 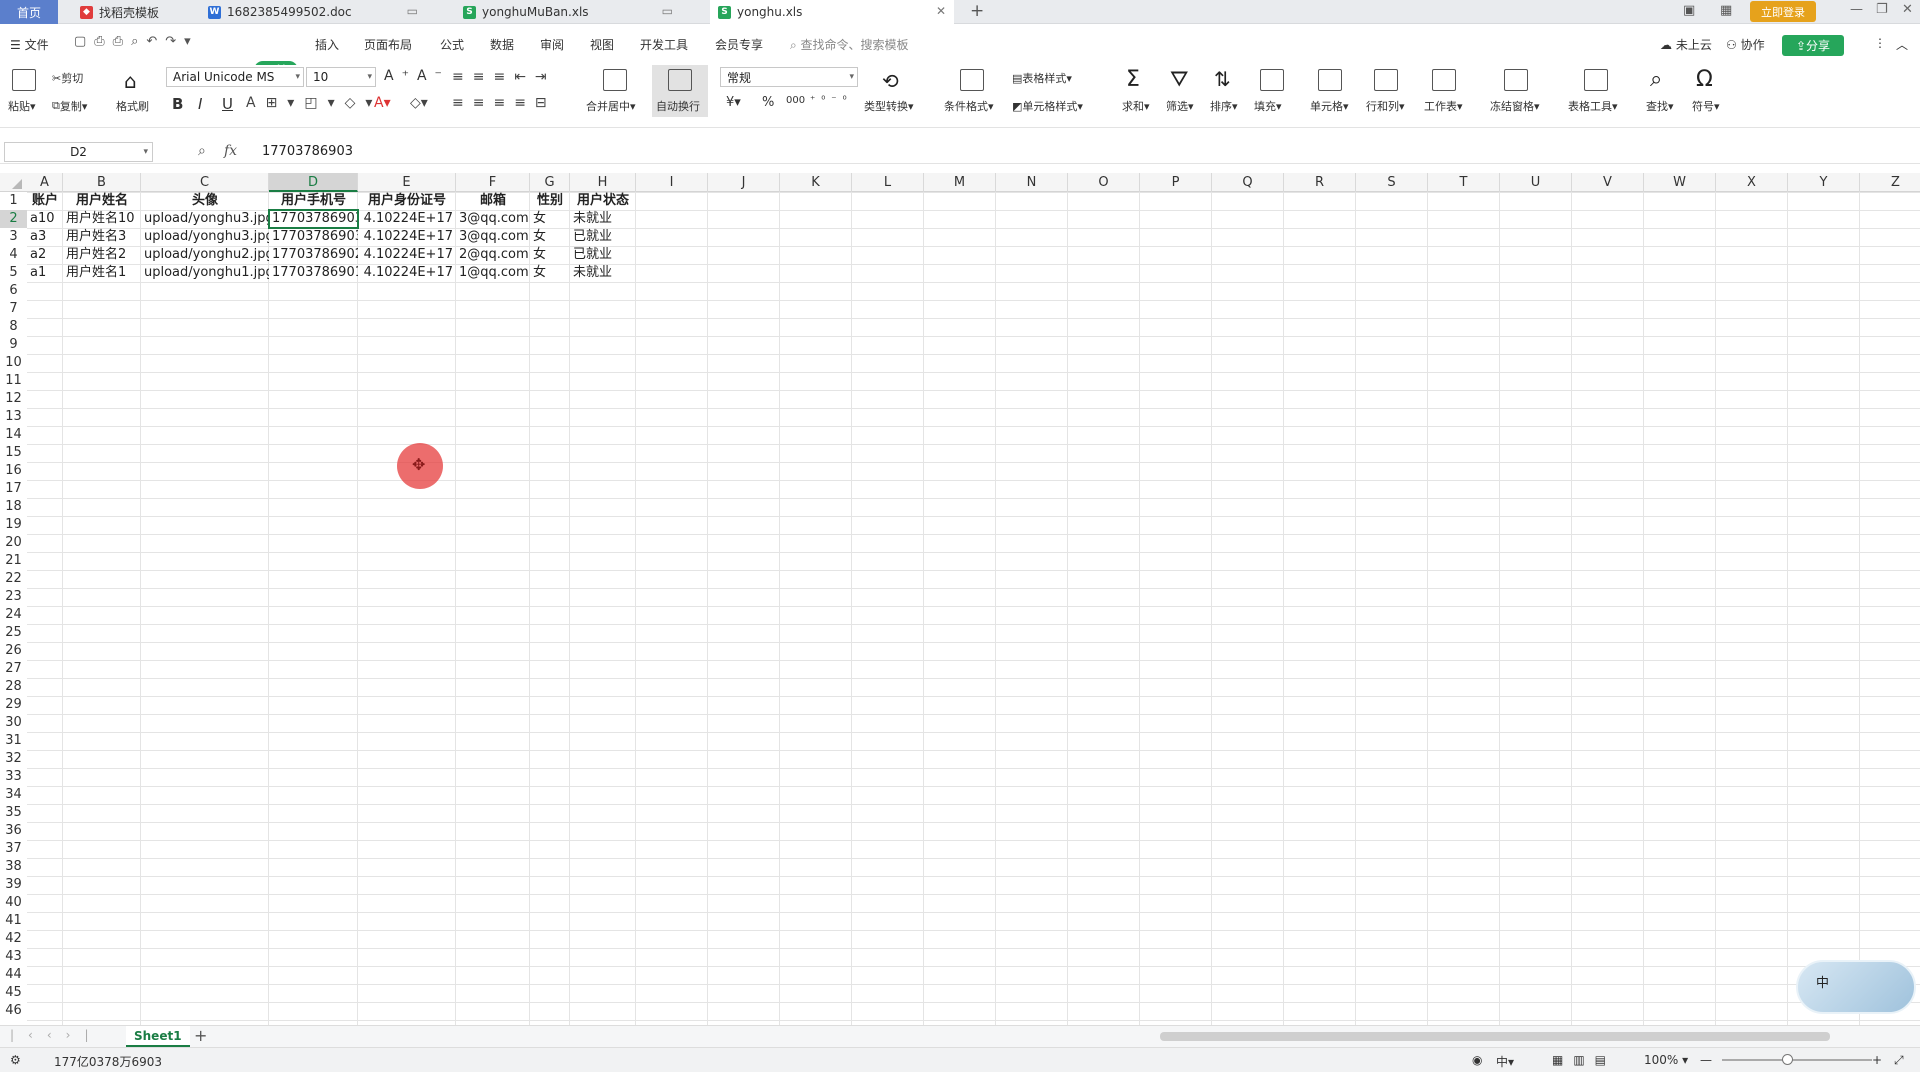 I want to click on row-header: 22, so click(x=13, y=579).